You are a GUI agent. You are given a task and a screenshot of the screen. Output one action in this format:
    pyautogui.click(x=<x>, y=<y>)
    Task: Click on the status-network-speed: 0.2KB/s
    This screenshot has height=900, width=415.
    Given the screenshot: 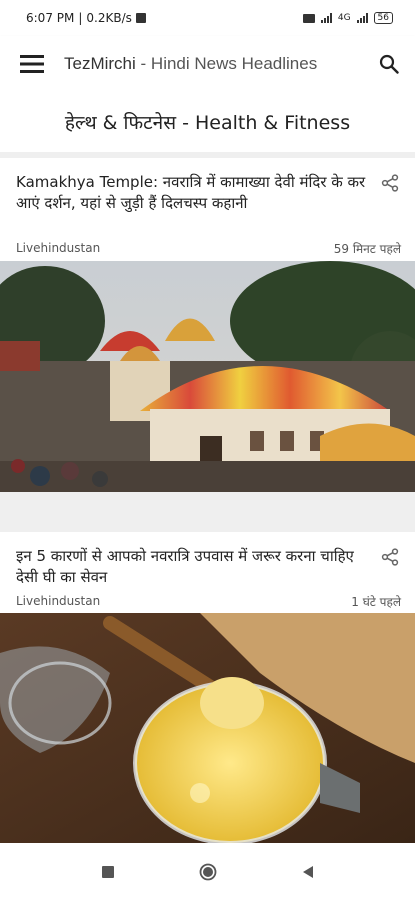 What is the action you would take?
    pyautogui.click(x=109, y=18)
    